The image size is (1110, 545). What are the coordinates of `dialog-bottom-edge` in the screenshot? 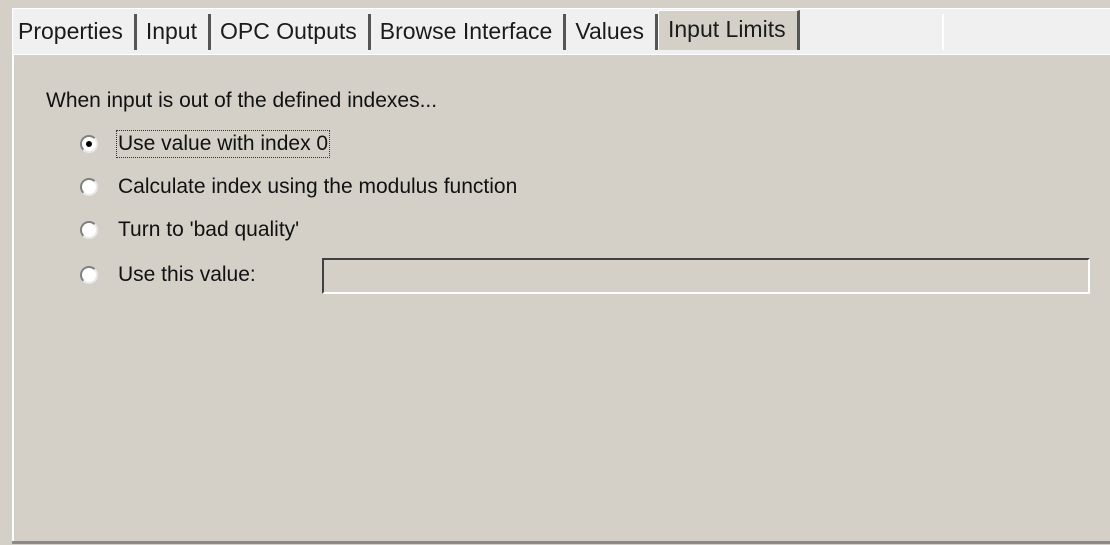 It's located at (561, 542).